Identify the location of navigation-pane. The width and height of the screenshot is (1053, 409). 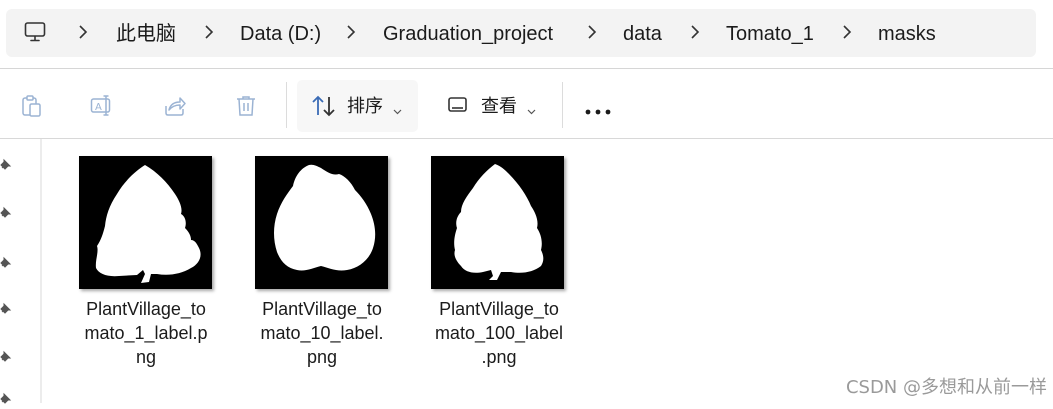
(9, 271).